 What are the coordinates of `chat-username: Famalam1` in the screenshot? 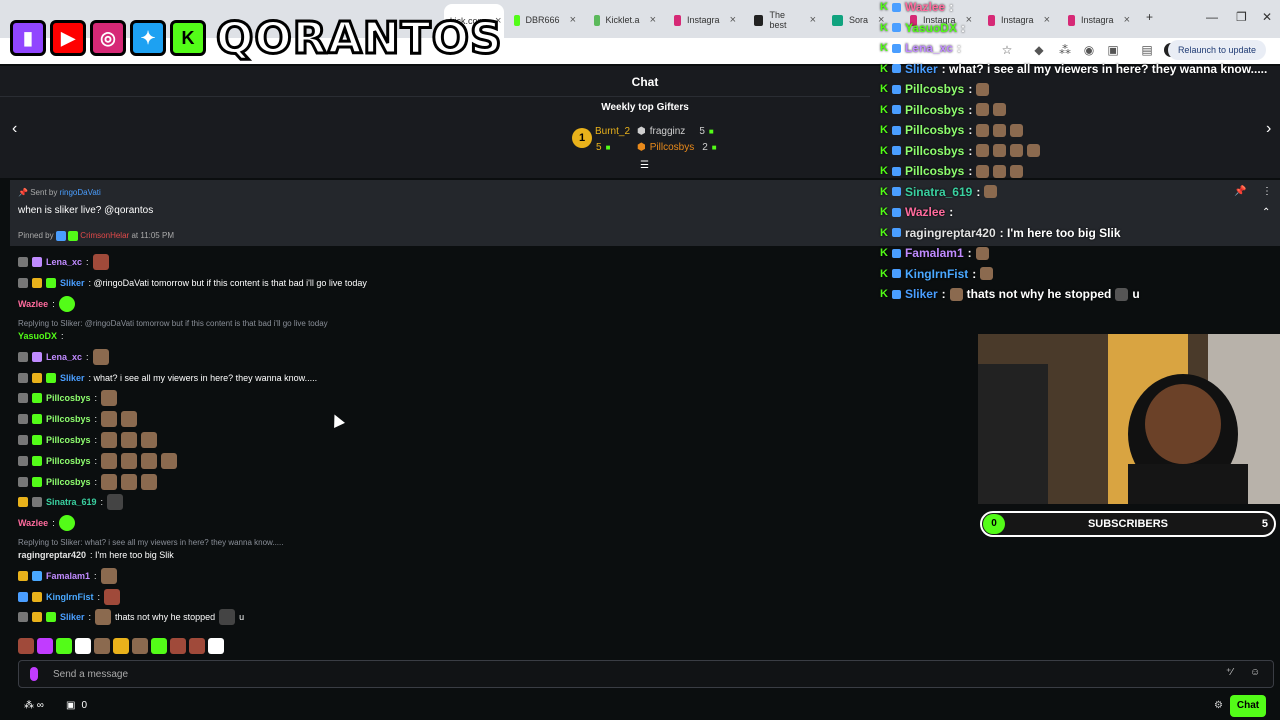 It's located at (68, 576).